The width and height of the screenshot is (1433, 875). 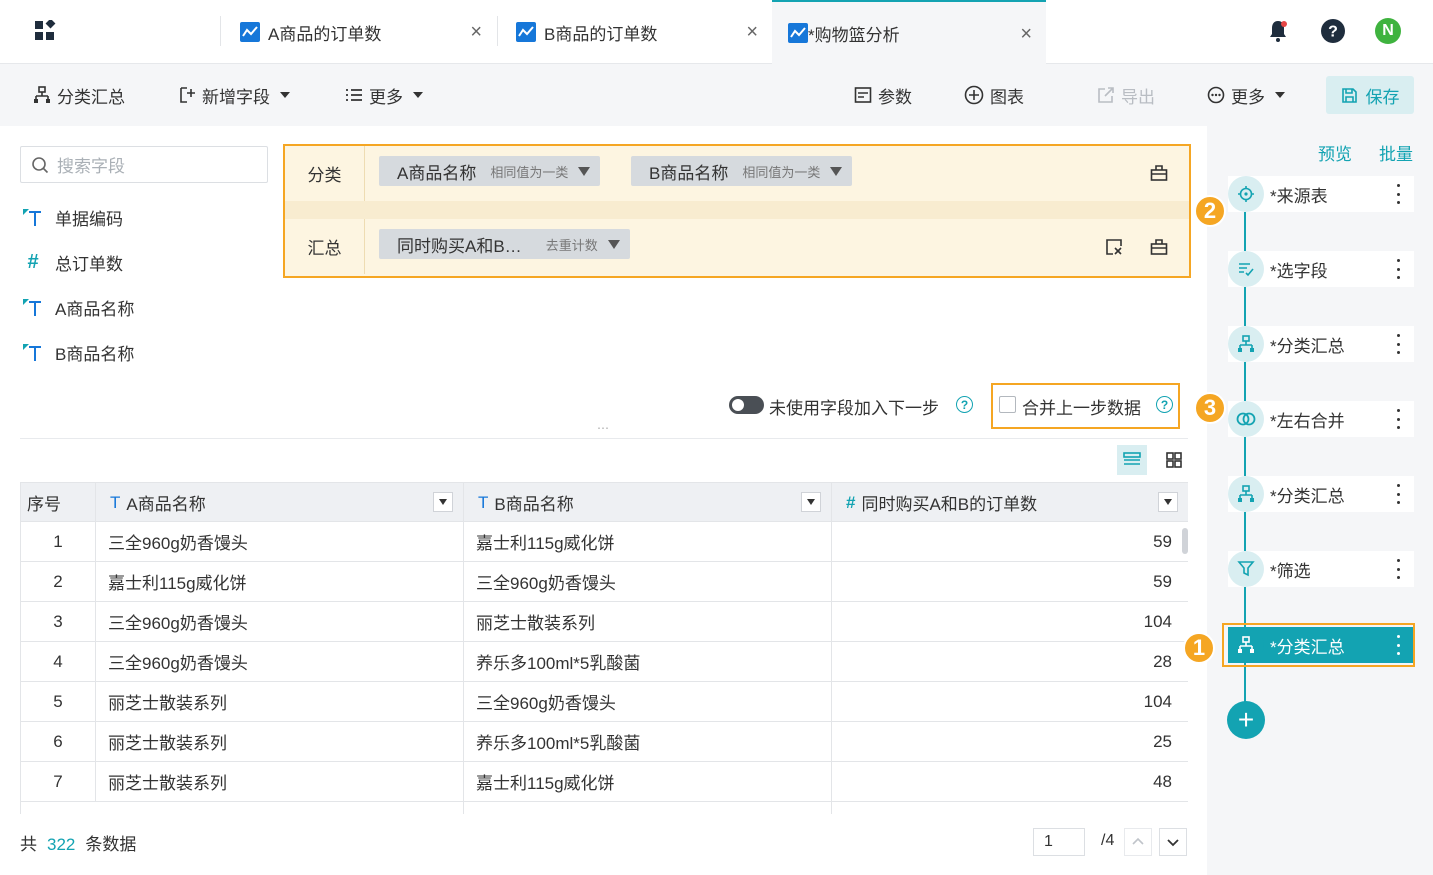 I want to click on field-item: # 总订单数, so click(x=71, y=262).